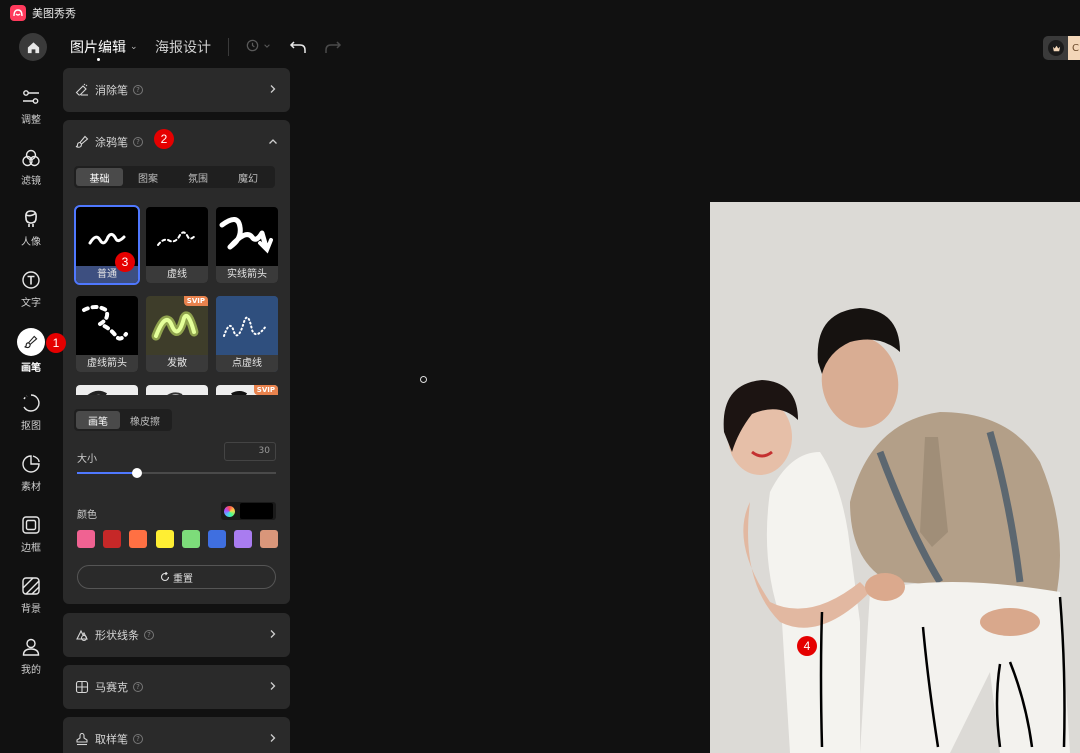 This screenshot has width=1080, height=753. Describe the element at coordinates (176, 687) in the screenshot. I see `mosaic-card: 马赛克 ?` at that location.